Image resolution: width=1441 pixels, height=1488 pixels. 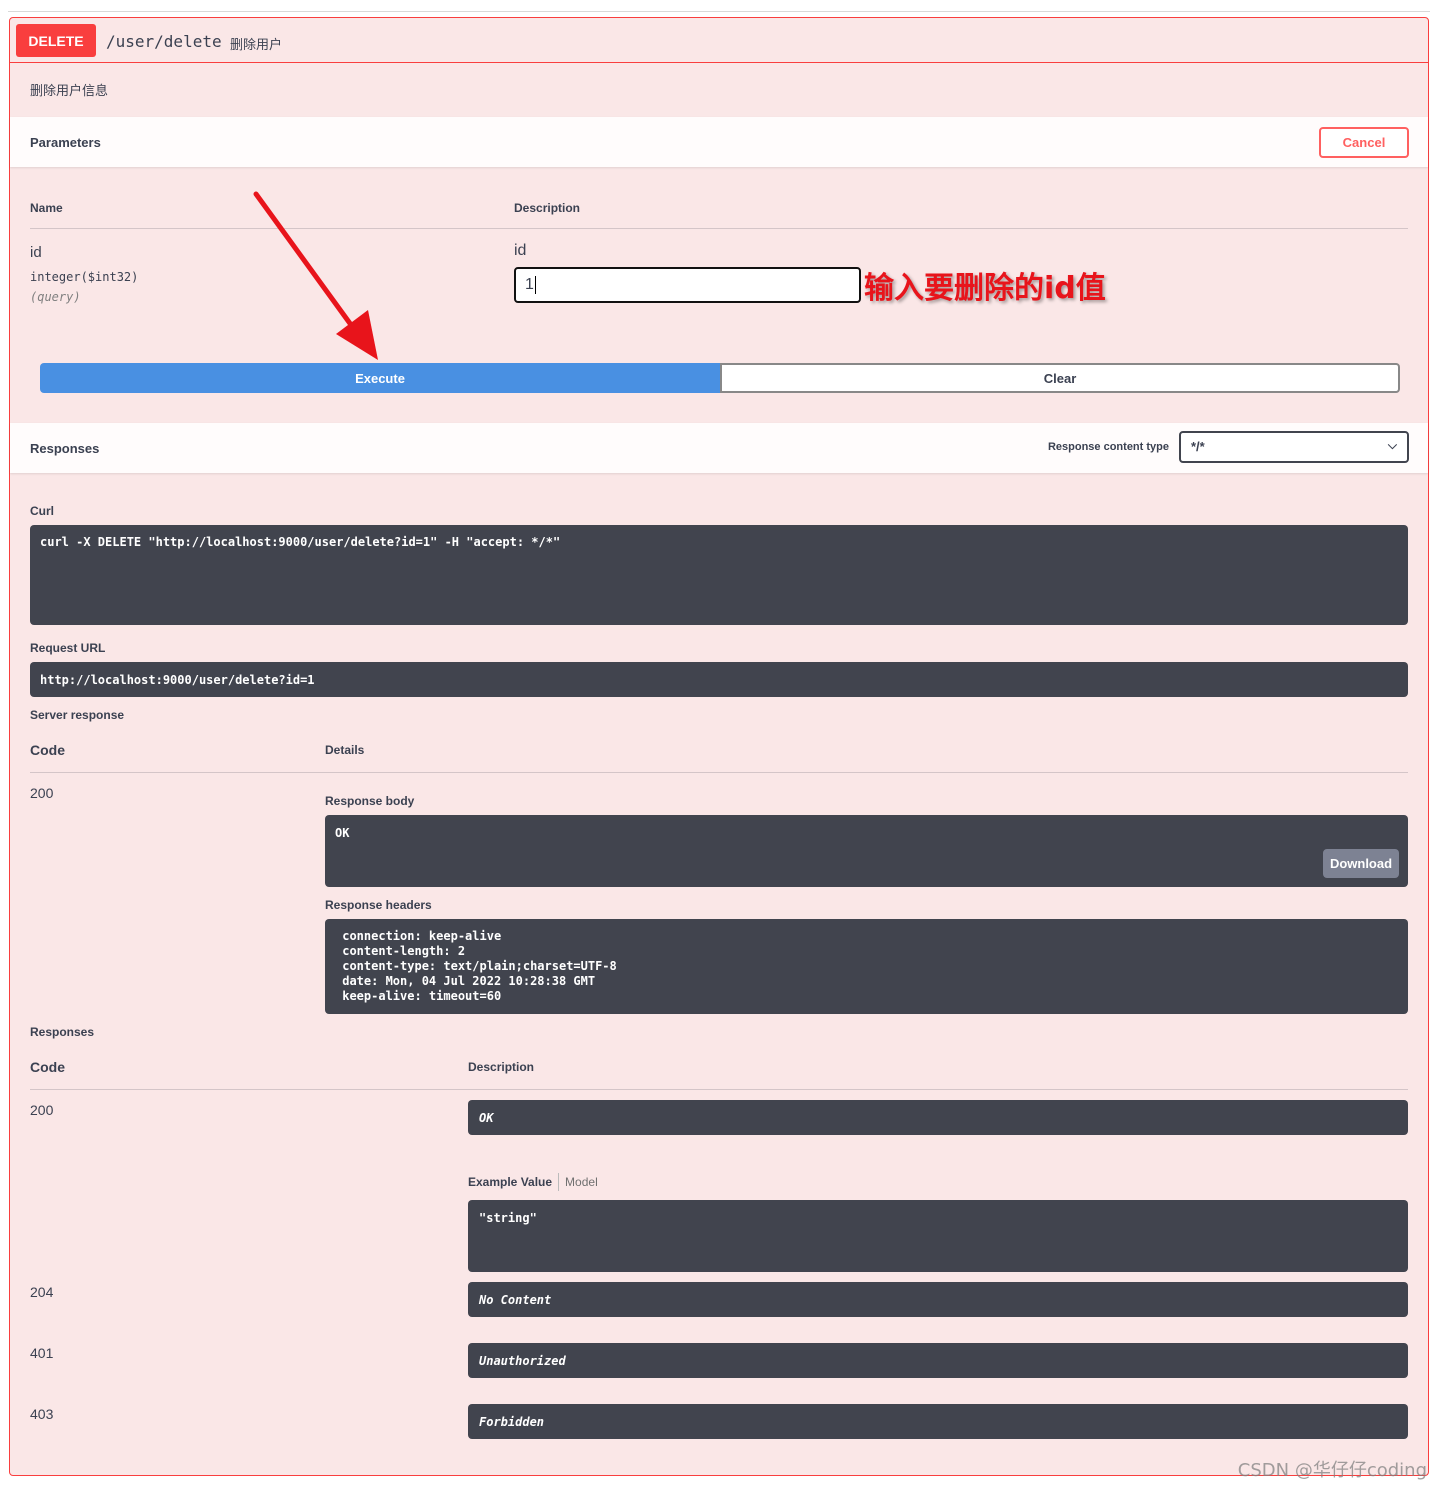 I want to click on response-body-text: OK, so click(x=342, y=833).